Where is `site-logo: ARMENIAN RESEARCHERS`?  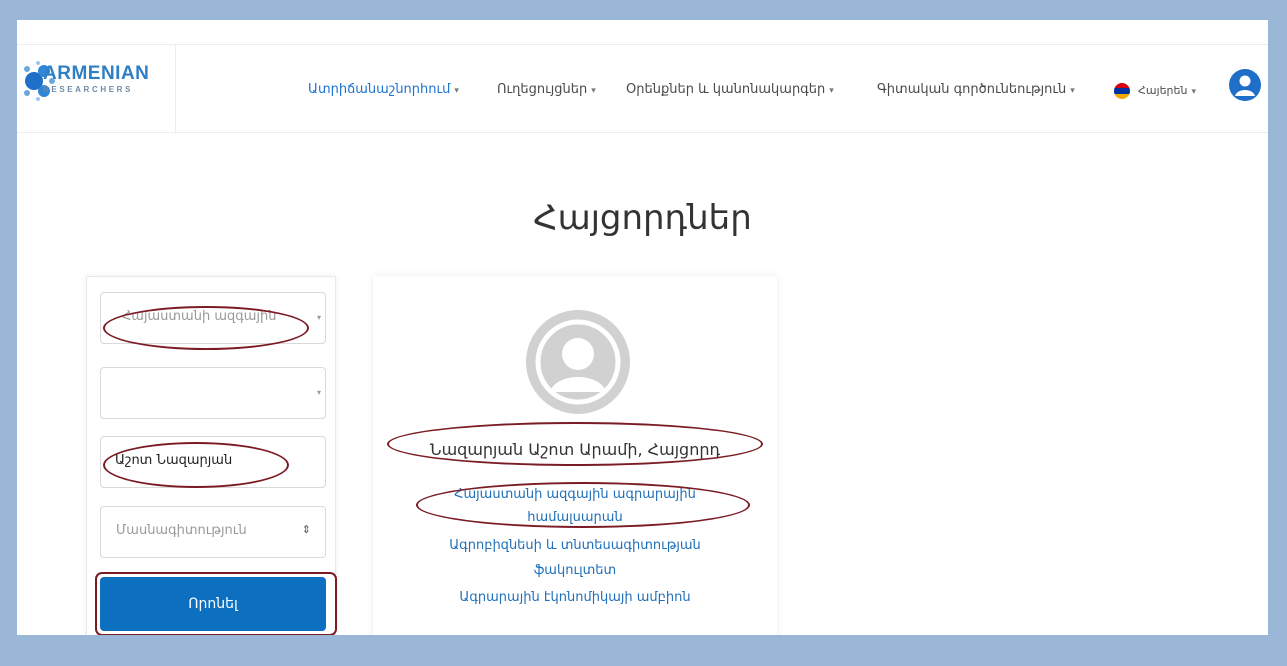 site-logo: ARMENIAN RESEARCHERS is located at coordinates (96, 88).